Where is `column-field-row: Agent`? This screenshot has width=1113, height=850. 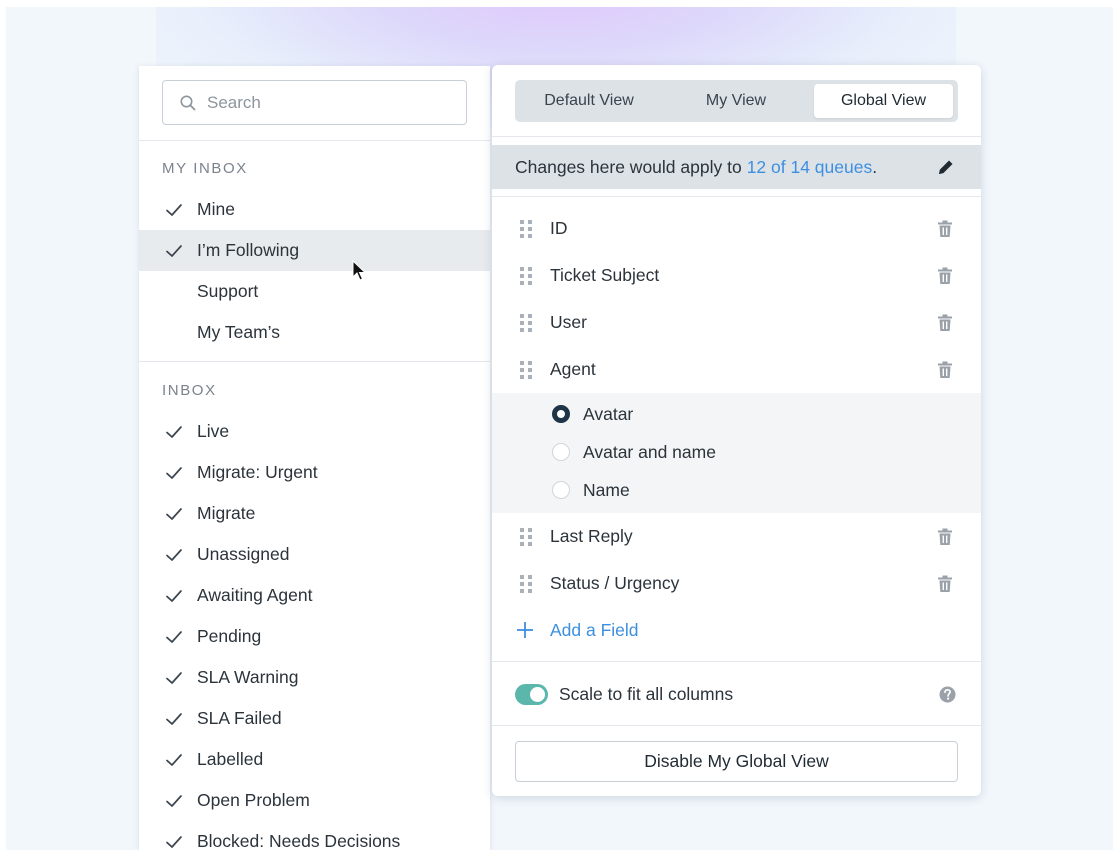 column-field-row: Agent is located at coordinates (736, 369).